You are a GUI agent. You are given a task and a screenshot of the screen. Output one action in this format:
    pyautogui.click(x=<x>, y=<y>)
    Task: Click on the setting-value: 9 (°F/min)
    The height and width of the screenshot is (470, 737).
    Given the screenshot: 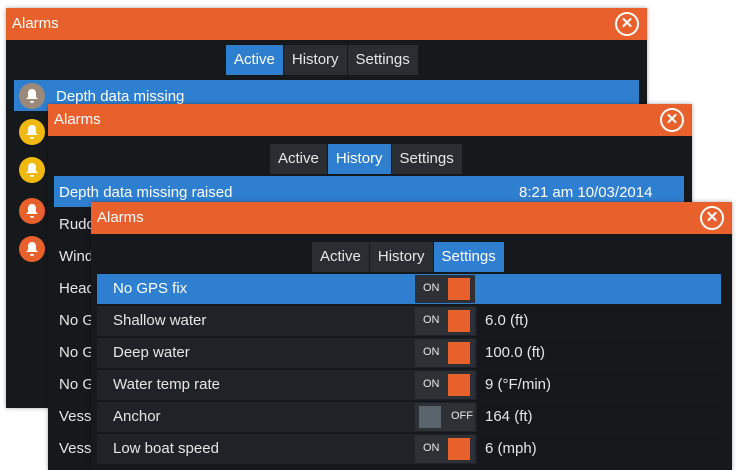 What is the action you would take?
    pyautogui.click(x=599, y=385)
    